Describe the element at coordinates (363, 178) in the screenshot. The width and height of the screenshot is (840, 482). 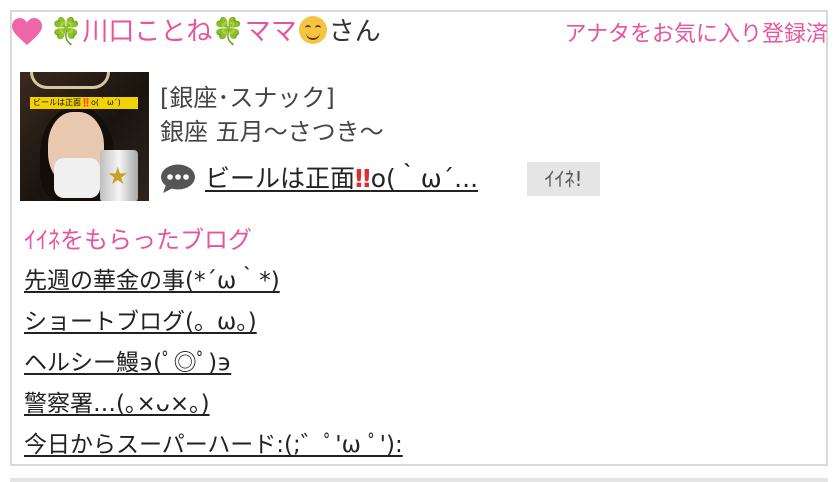
I see `double-exclamation-icon: ‼` at that location.